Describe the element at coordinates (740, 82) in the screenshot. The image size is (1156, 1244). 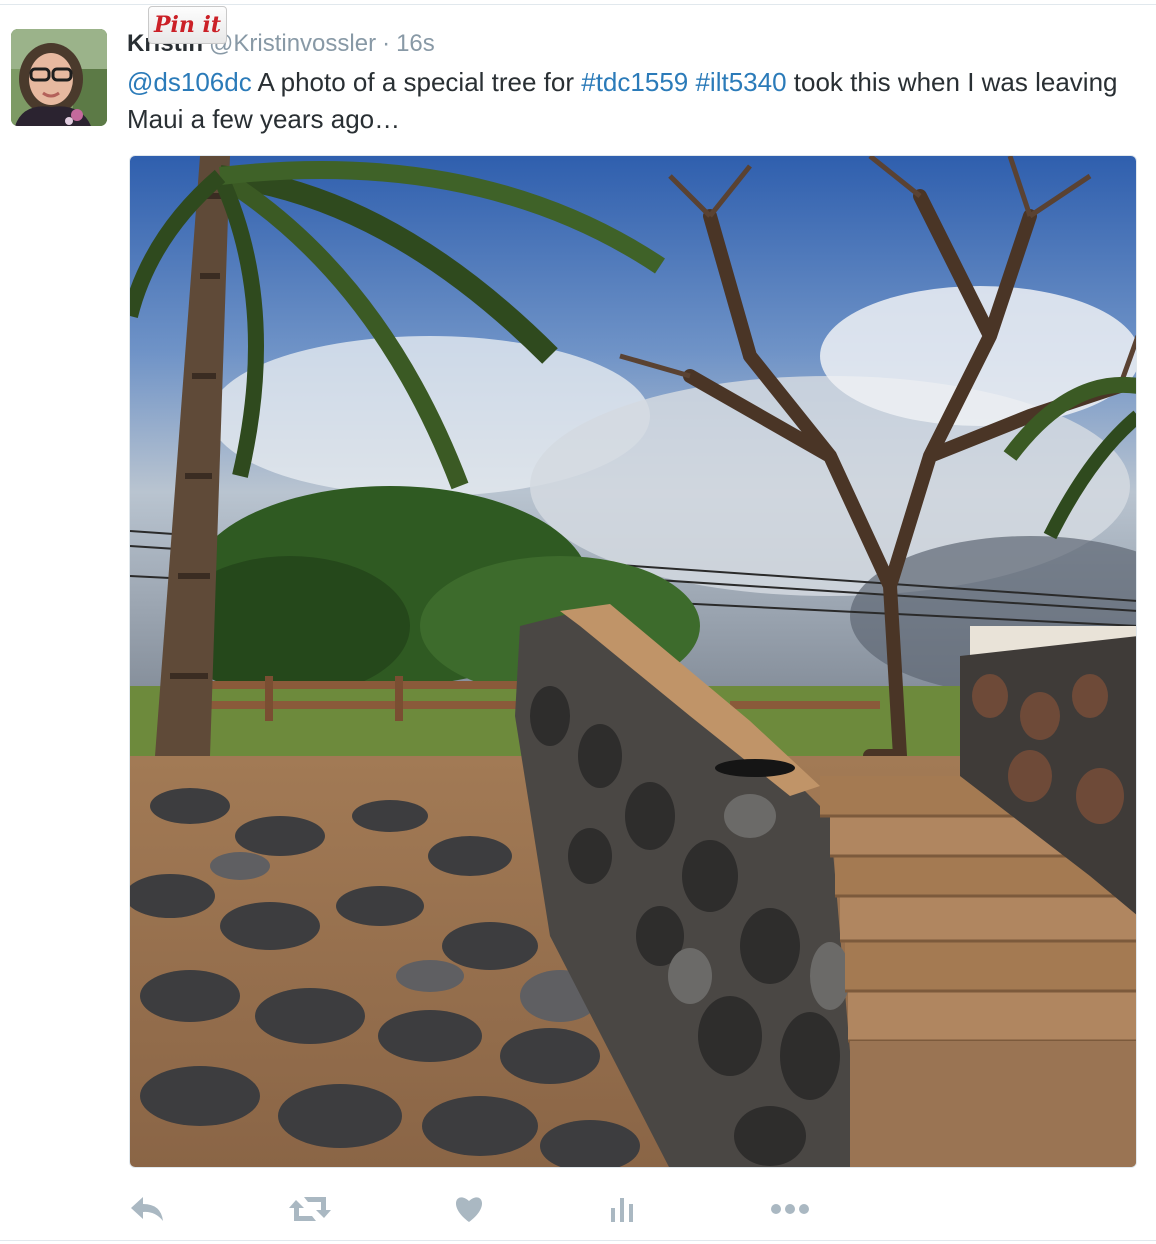
I see `hashtag-link: #ilt5340` at that location.